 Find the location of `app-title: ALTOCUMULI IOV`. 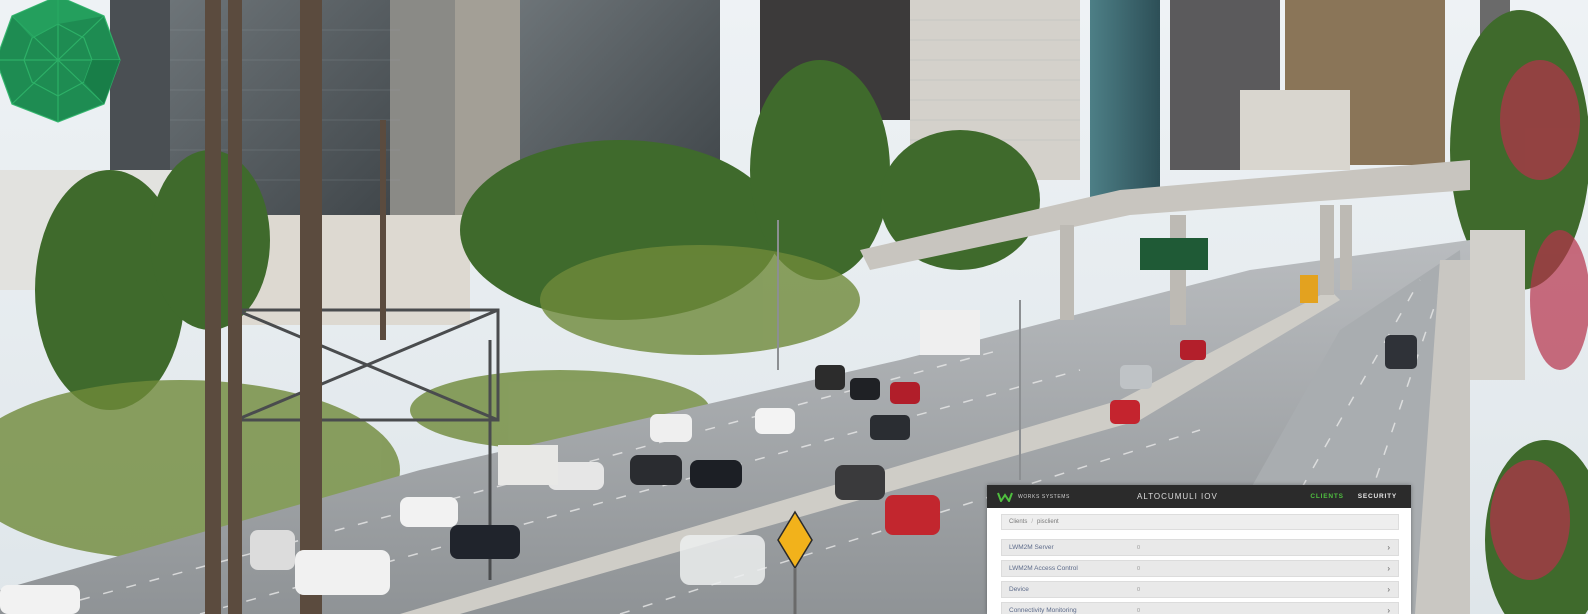

app-title: ALTOCUMULI IOV is located at coordinates (1177, 496).